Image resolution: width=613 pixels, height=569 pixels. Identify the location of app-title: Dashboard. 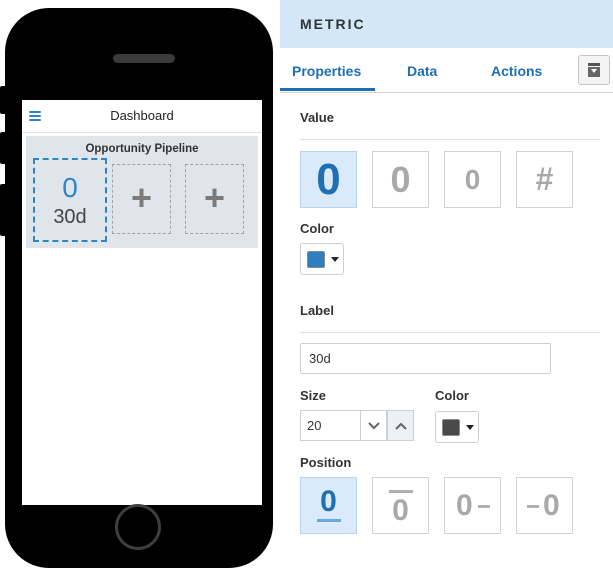
(142, 115).